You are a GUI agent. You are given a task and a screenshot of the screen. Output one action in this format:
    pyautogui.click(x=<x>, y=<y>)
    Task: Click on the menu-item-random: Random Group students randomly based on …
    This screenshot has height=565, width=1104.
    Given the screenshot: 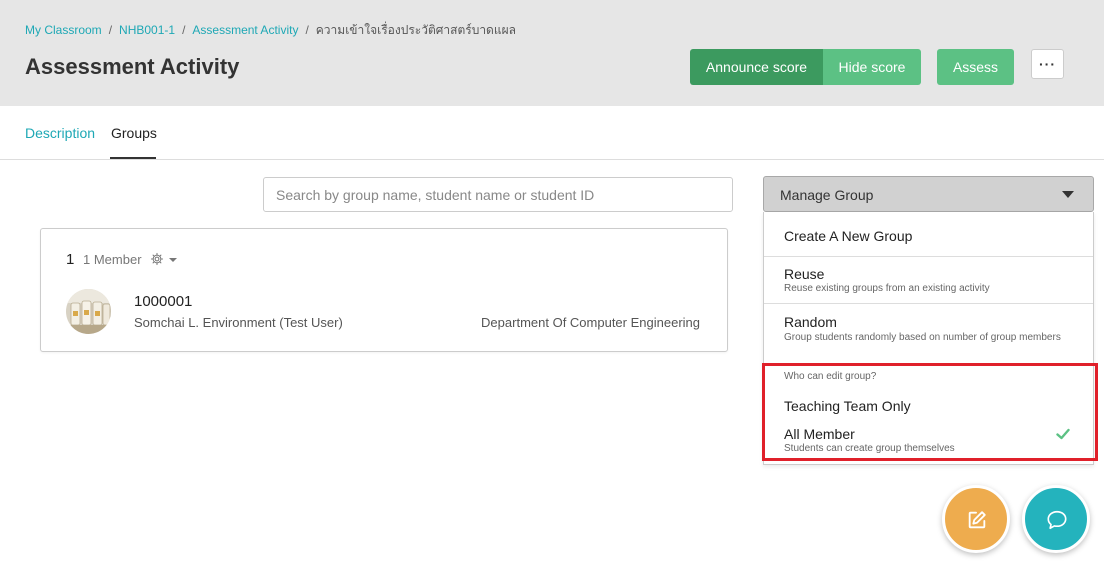 What is the action you would take?
    pyautogui.click(x=928, y=332)
    